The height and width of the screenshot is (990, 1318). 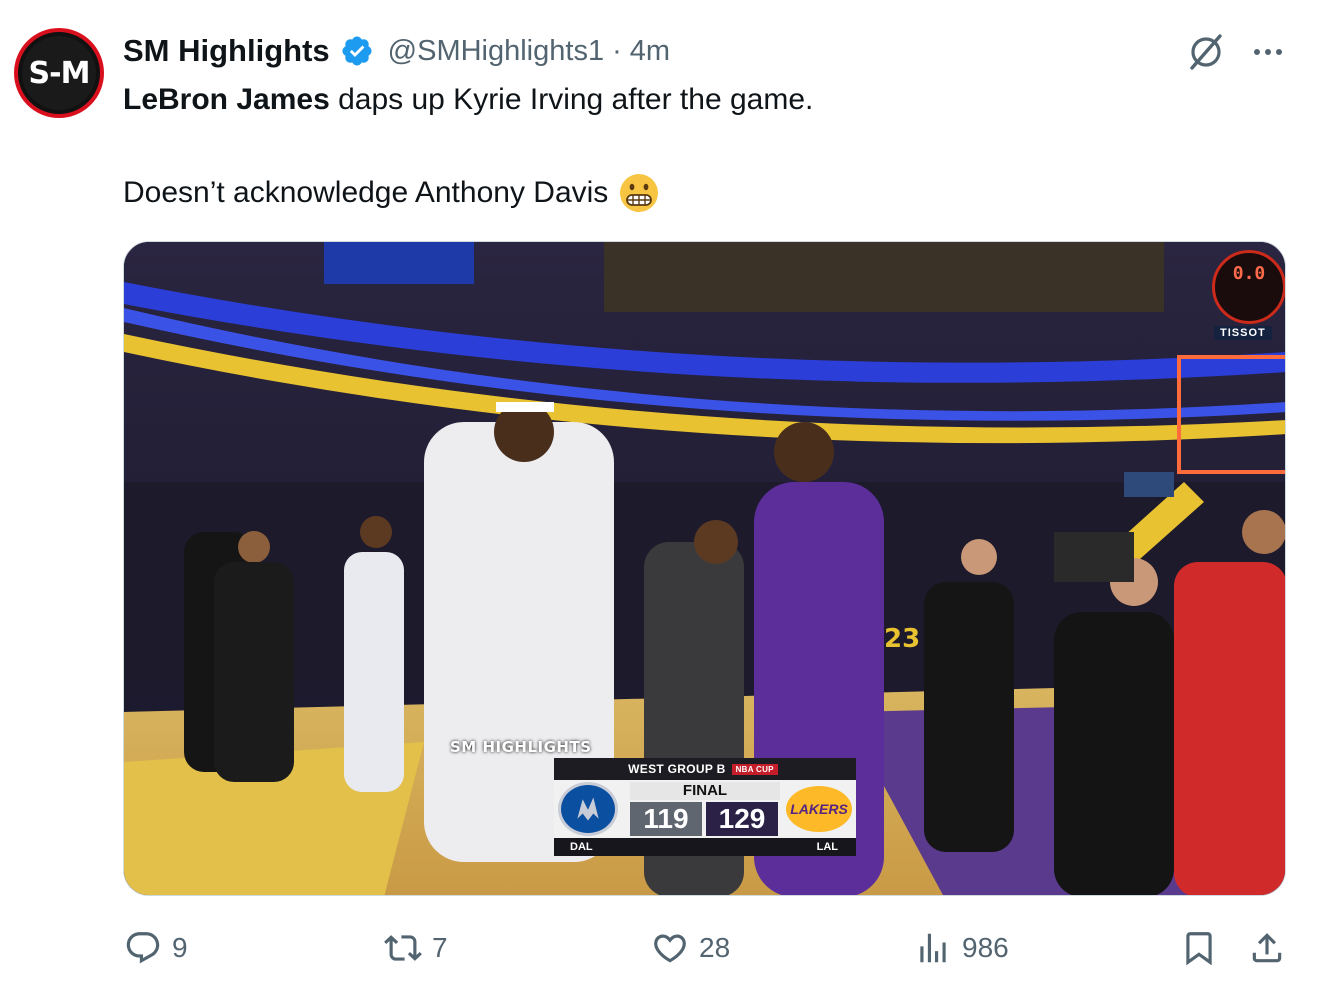 I want to click on tweet-text-line2: Doesn’t acknowledge Anthony Davis, so click(x=391, y=193).